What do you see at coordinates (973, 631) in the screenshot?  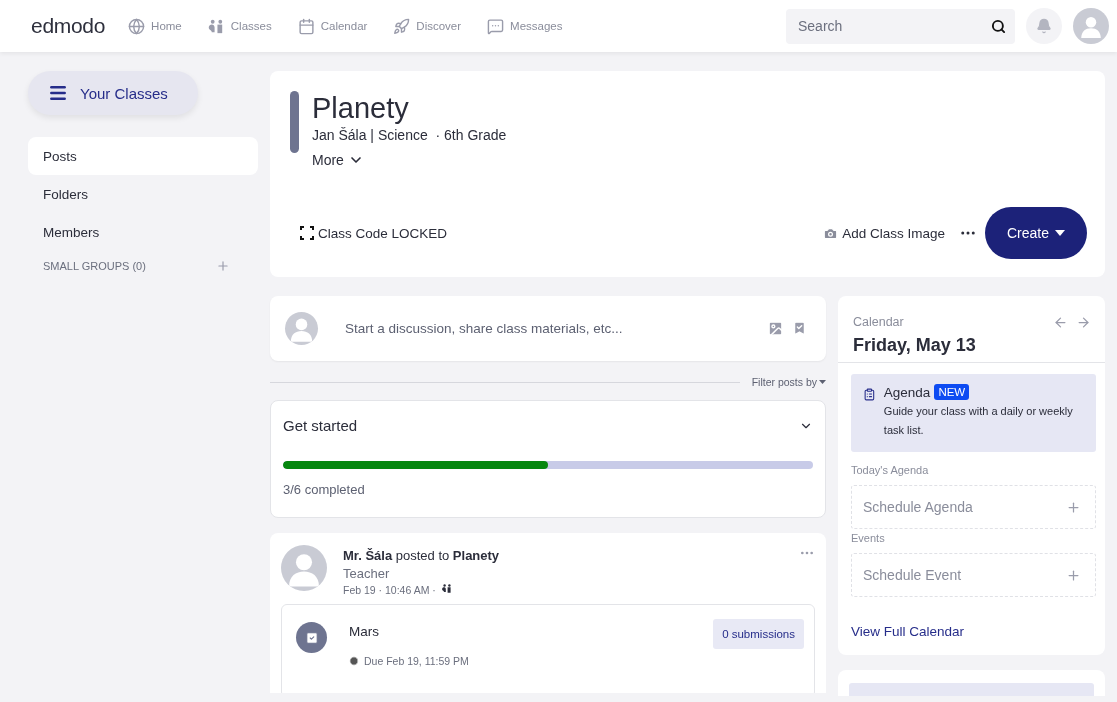 I see `calendar-link: View Full Calendar` at bounding box center [973, 631].